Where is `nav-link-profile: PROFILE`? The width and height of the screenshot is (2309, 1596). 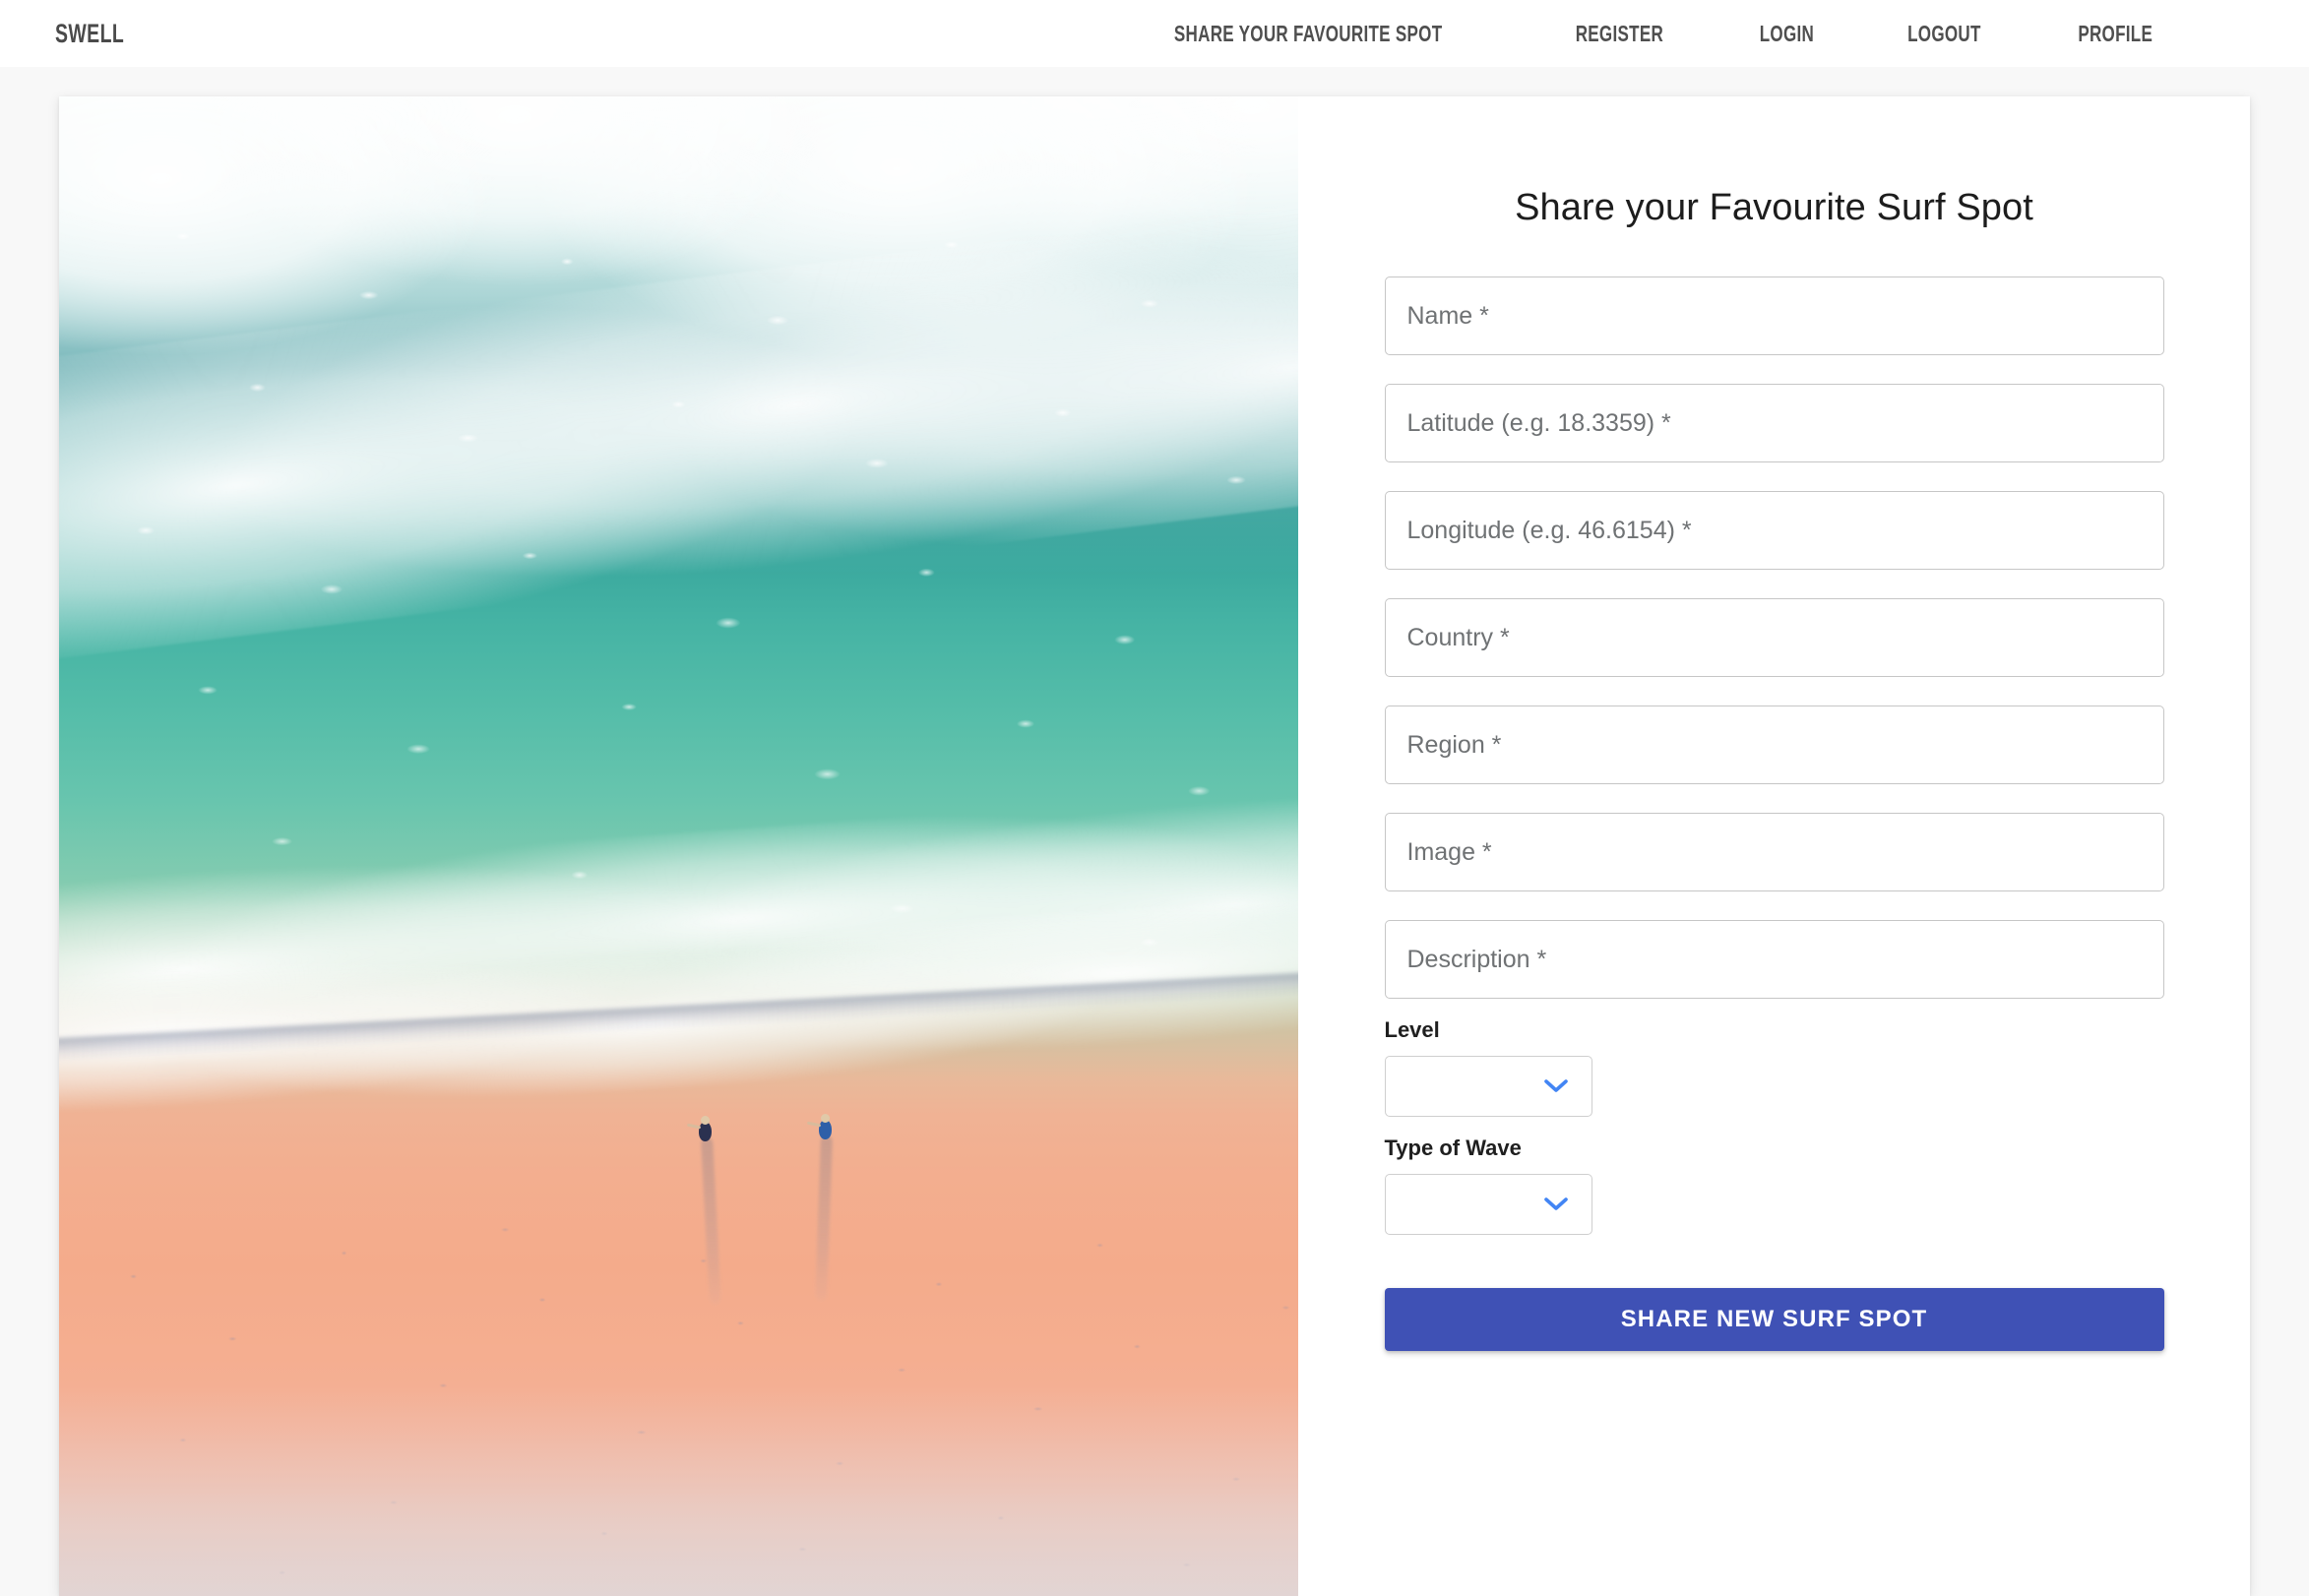 nav-link-profile: PROFILE is located at coordinates (2115, 34).